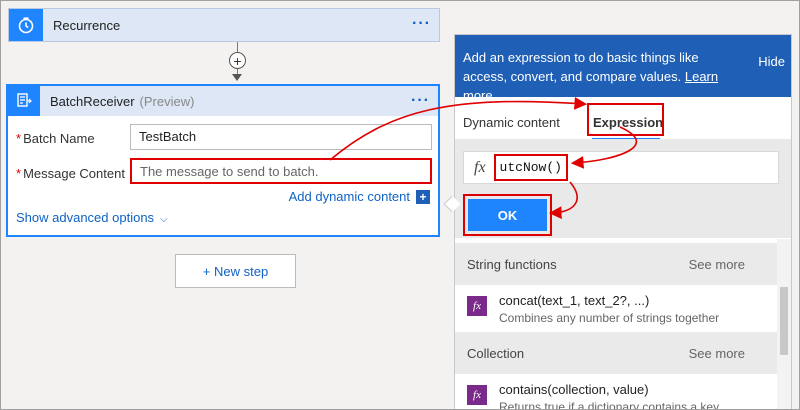 The width and height of the screenshot is (800, 410). Describe the element at coordinates (625, 119) in the screenshot. I see `expression-tab-highlight` at that location.